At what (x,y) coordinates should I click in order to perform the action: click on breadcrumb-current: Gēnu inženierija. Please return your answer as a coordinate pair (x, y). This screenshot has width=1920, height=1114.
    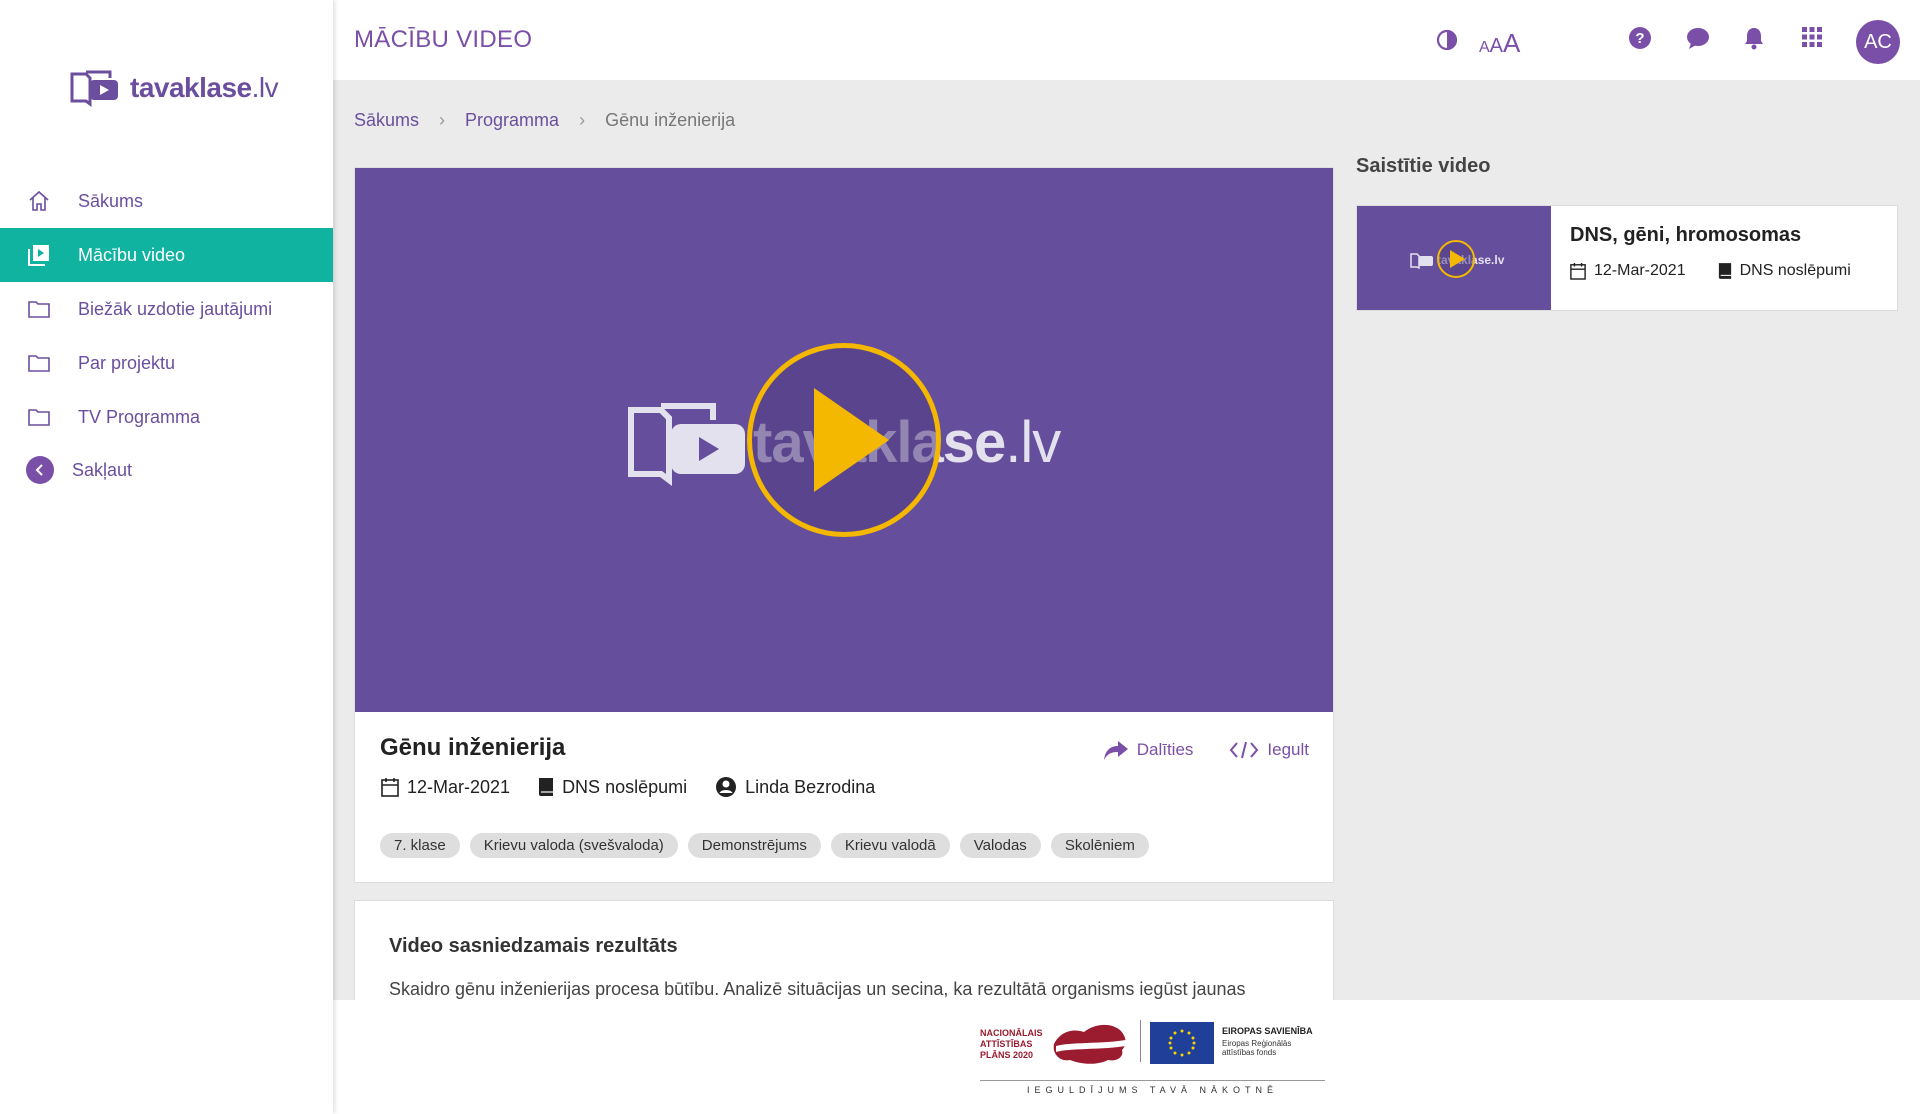
    Looking at the image, I should click on (670, 120).